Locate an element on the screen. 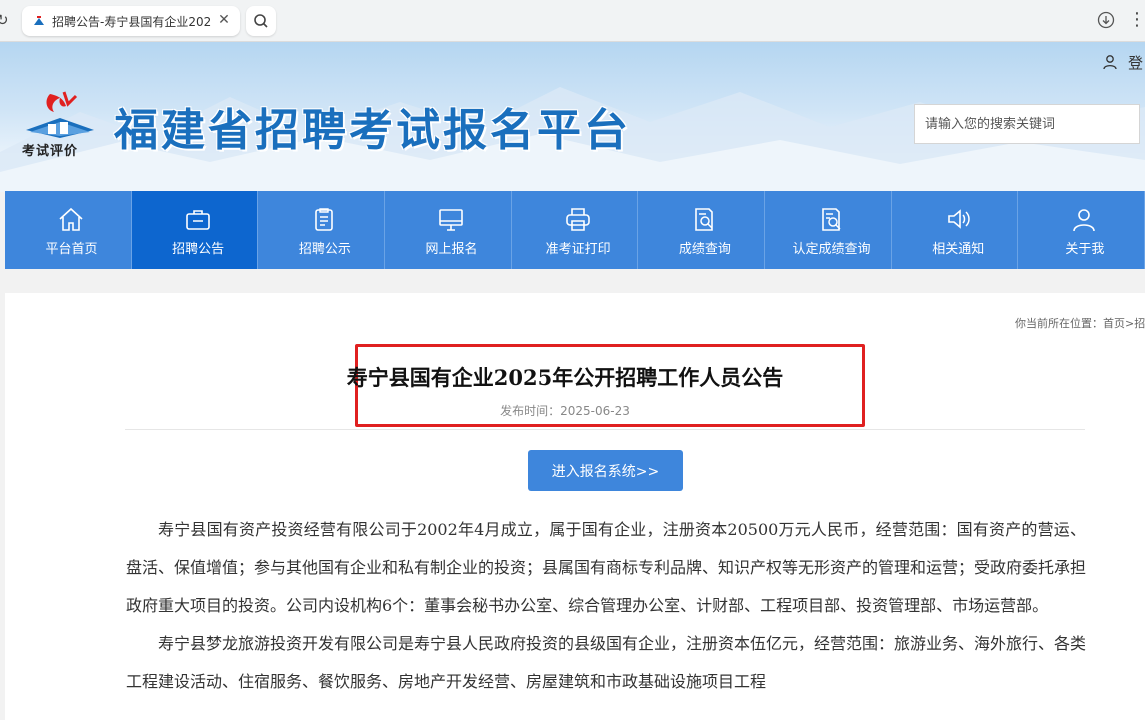  briefcase-icon is located at coordinates (197, 220).